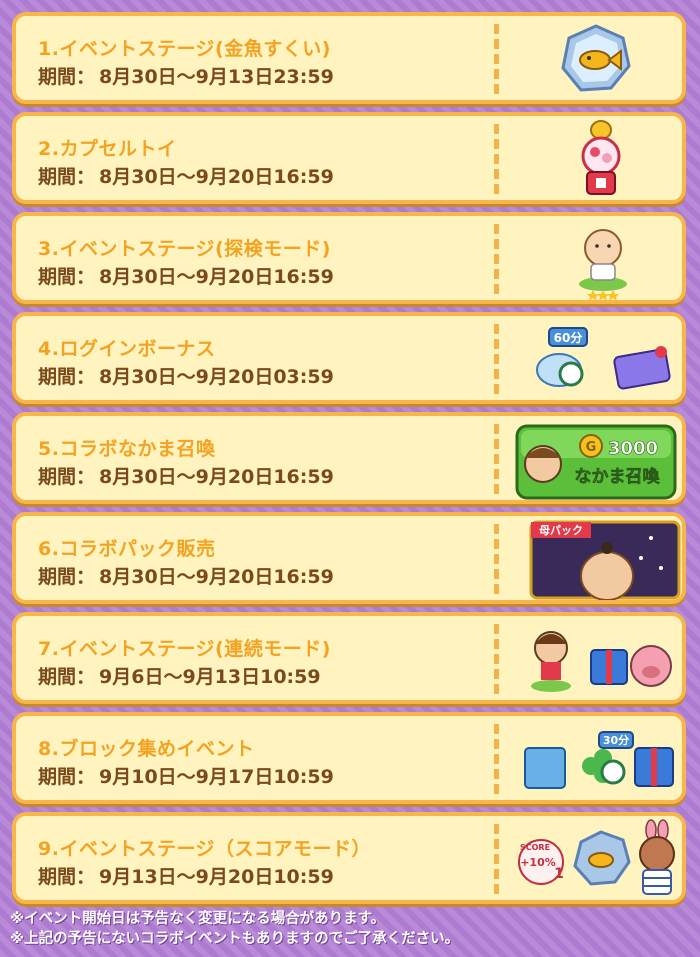 The image size is (700, 957). I want to click on character-stars-icon, so click(596, 259).